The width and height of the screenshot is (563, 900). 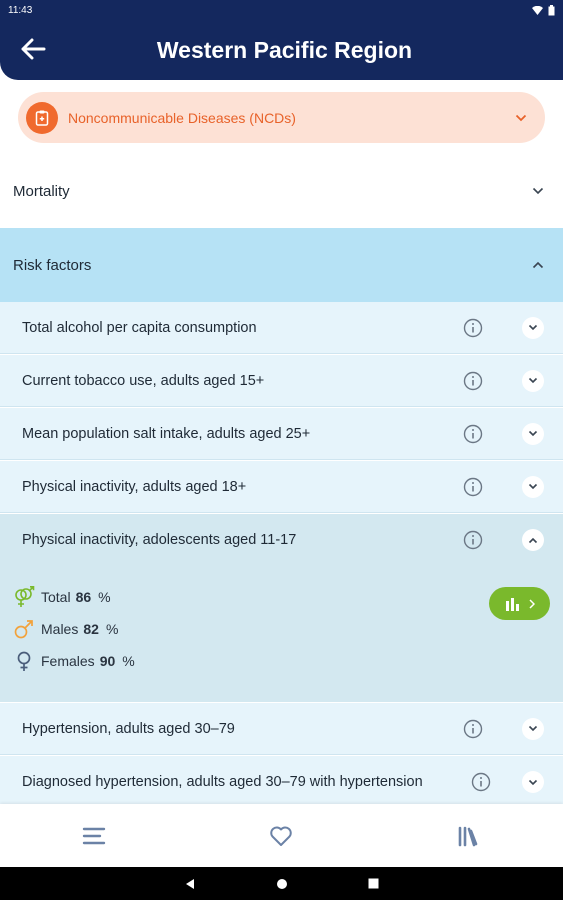 I want to click on risk-item-label: Physical inactivity, adults aged 18+, so click(x=134, y=486).